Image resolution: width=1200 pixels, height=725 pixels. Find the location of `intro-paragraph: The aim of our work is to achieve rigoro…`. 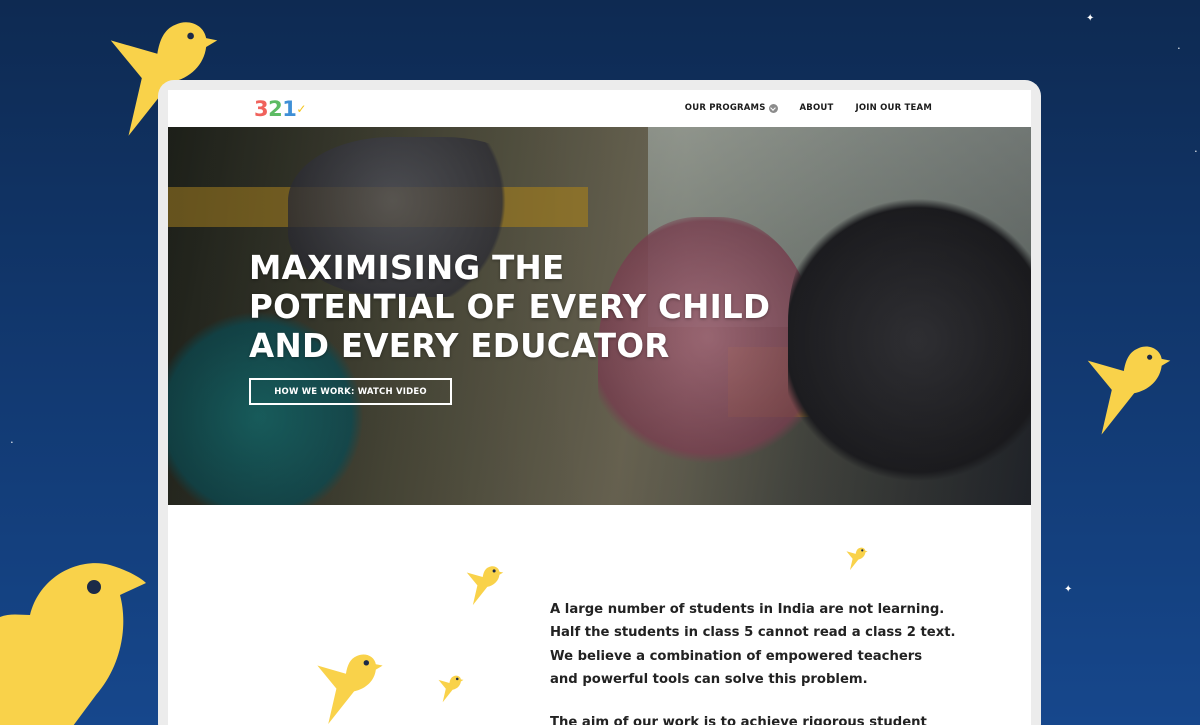

intro-paragraph: The aim of our work is to achieve rigoro… is located at coordinates (738, 720).